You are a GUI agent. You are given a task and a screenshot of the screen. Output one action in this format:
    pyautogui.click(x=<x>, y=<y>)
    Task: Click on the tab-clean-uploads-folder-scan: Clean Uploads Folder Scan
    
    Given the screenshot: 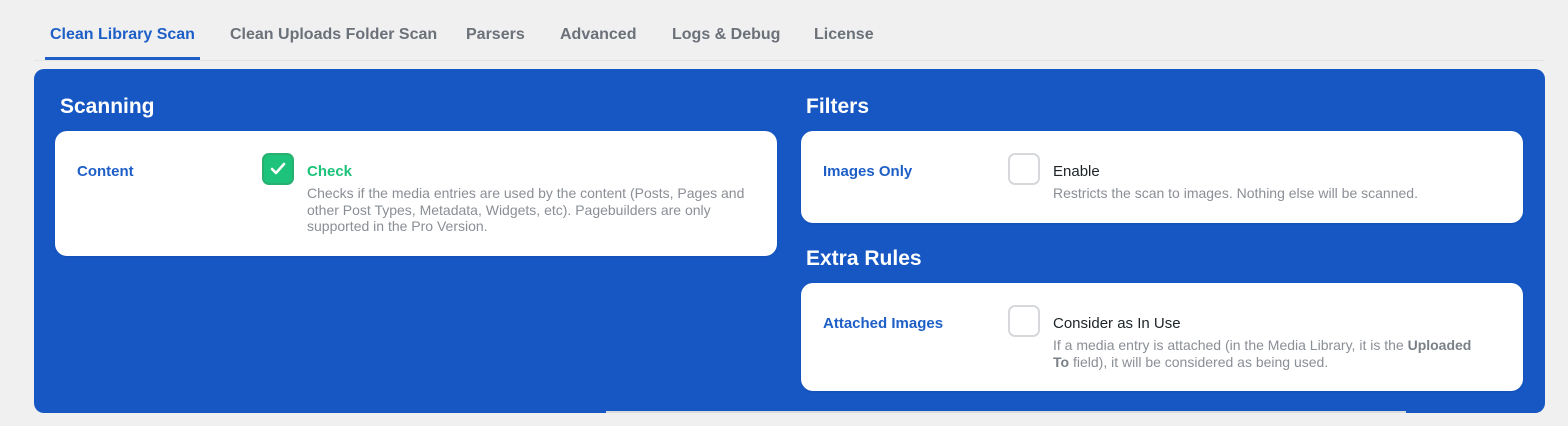 What is the action you would take?
    pyautogui.click(x=333, y=43)
    